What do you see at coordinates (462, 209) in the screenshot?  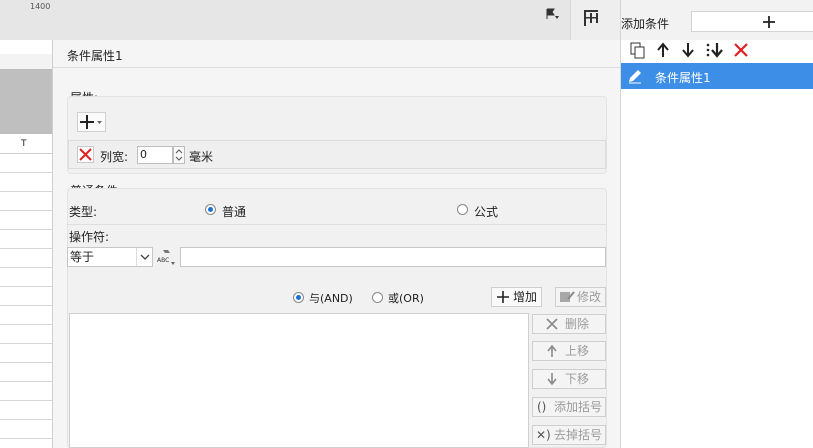 I see `type-formula-radio` at bounding box center [462, 209].